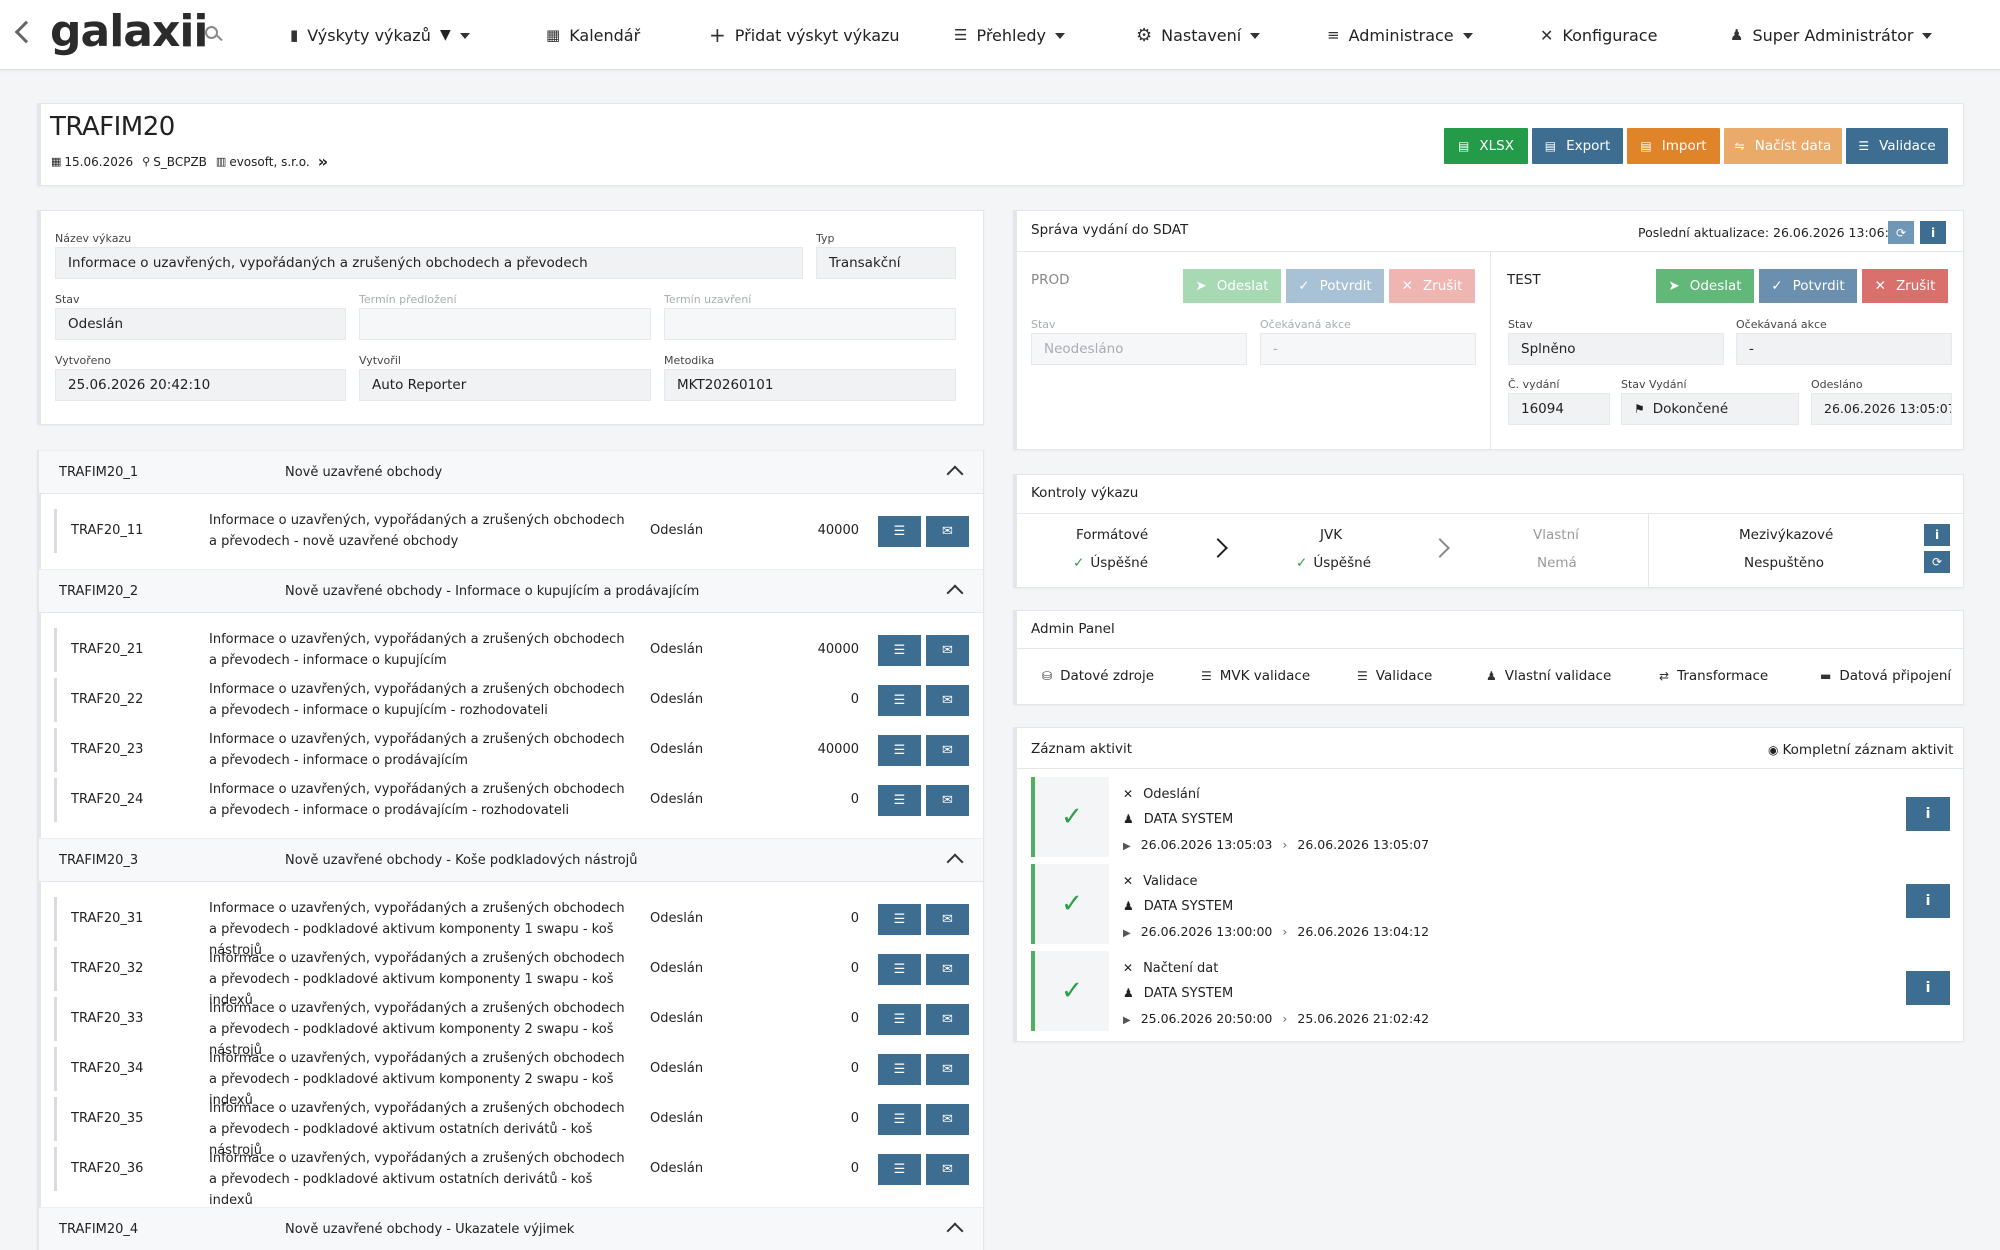 This screenshot has width=2000, height=1250. What do you see at coordinates (1598, 35) in the screenshot?
I see `nav-configuration: ✕ Konfigurace` at bounding box center [1598, 35].